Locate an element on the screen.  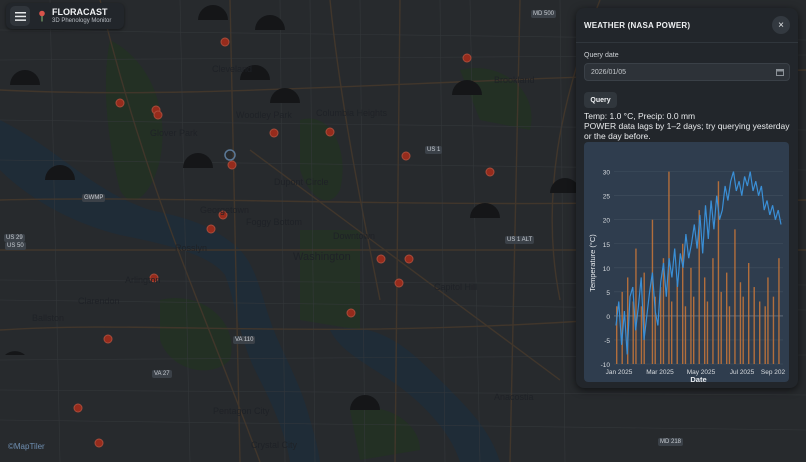
road-badge: US 50 is located at coordinates (15, 246).